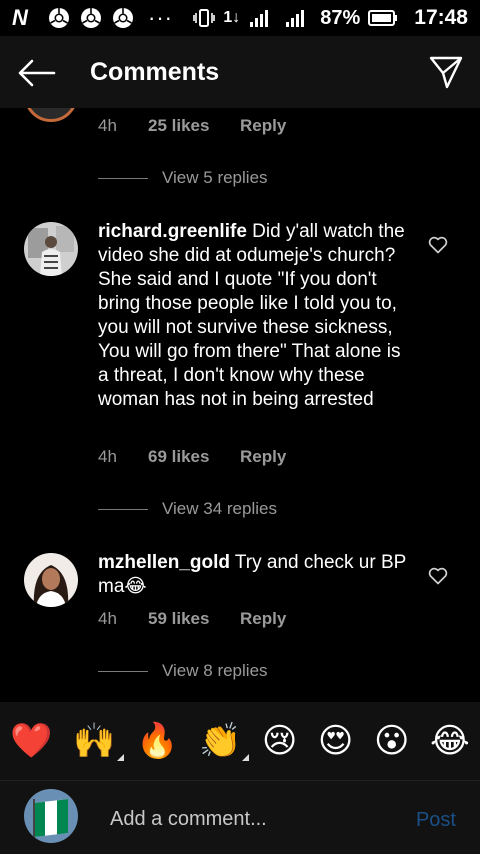  Describe the element at coordinates (160, 17) in the screenshot. I see `more-notifications-icon: ···` at that location.